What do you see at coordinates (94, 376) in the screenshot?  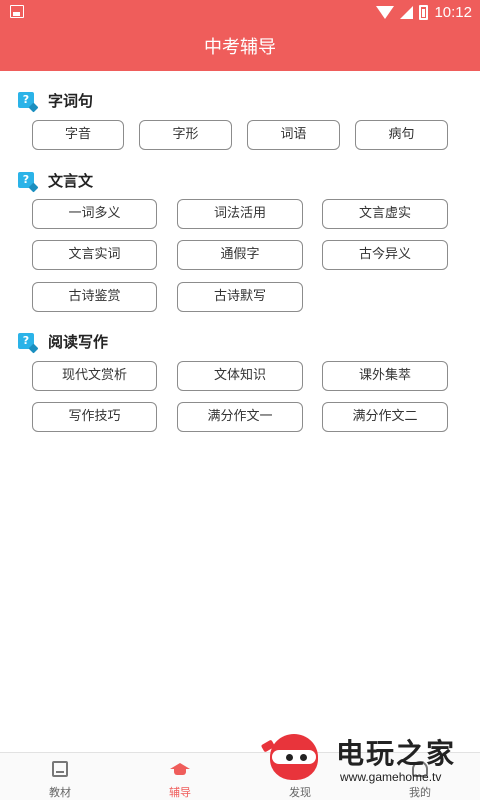 I see `topic-button: 现代文赏析` at bounding box center [94, 376].